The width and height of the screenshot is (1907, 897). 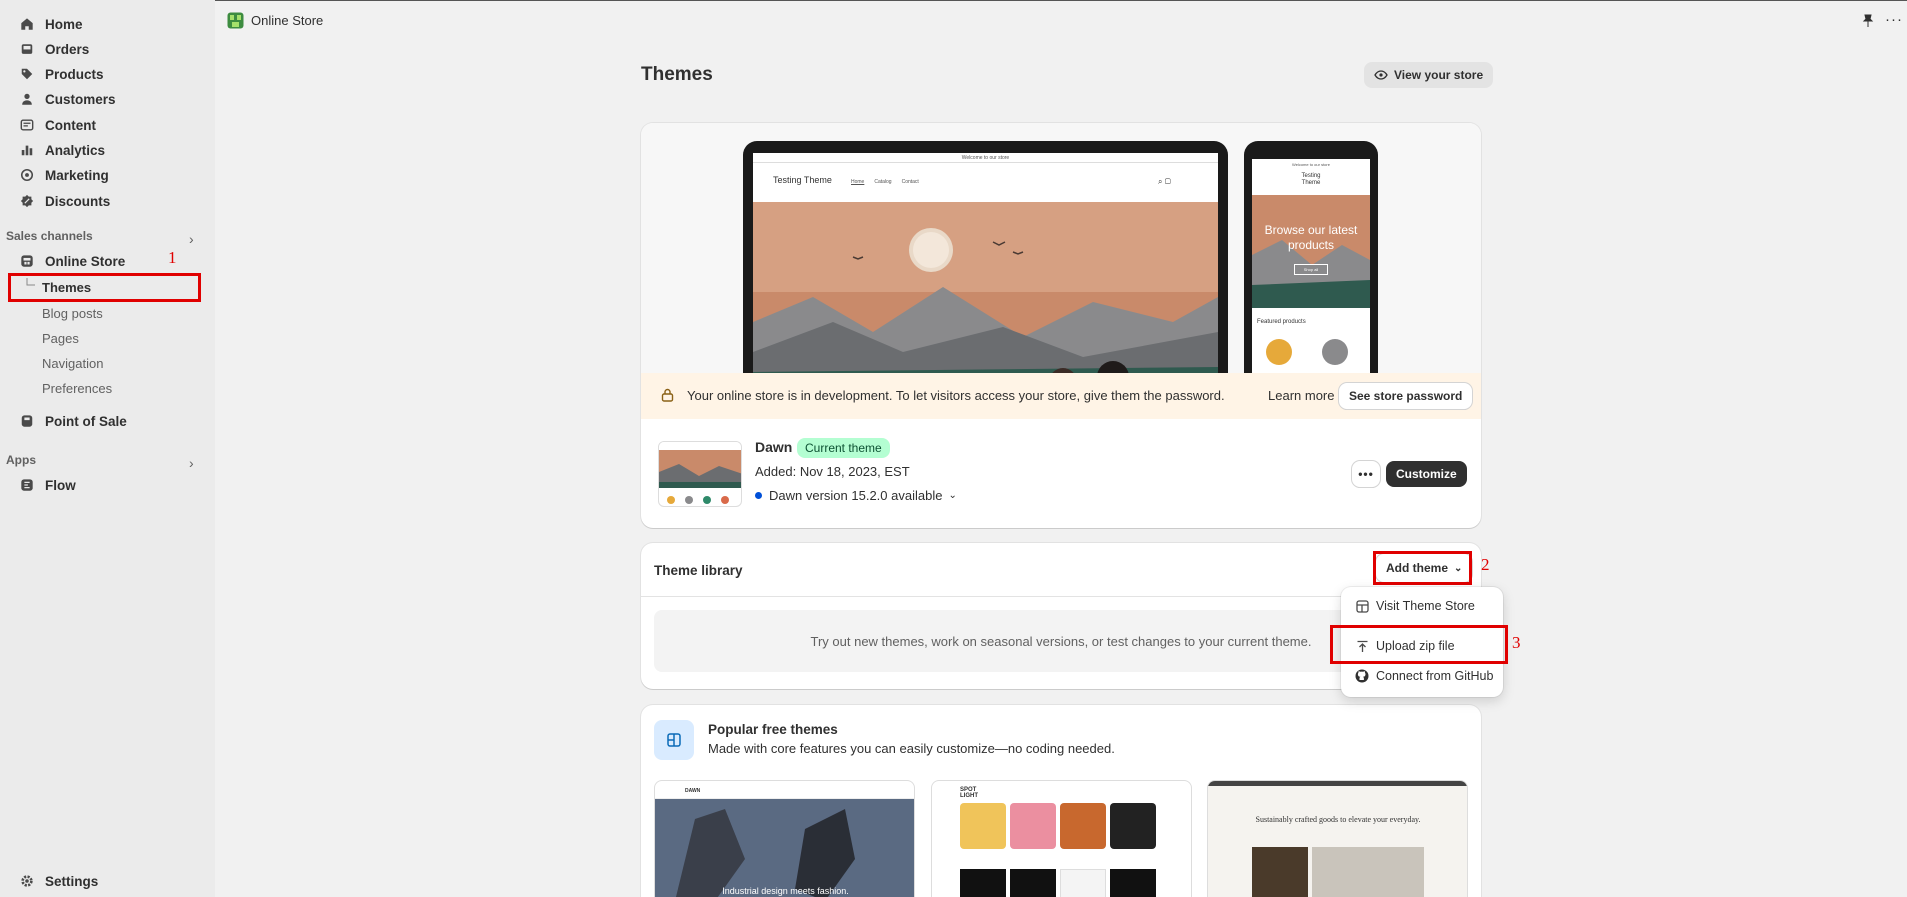 What do you see at coordinates (1366, 474) in the screenshot?
I see `theme-actions-button: •••` at bounding box center [1366, 474].